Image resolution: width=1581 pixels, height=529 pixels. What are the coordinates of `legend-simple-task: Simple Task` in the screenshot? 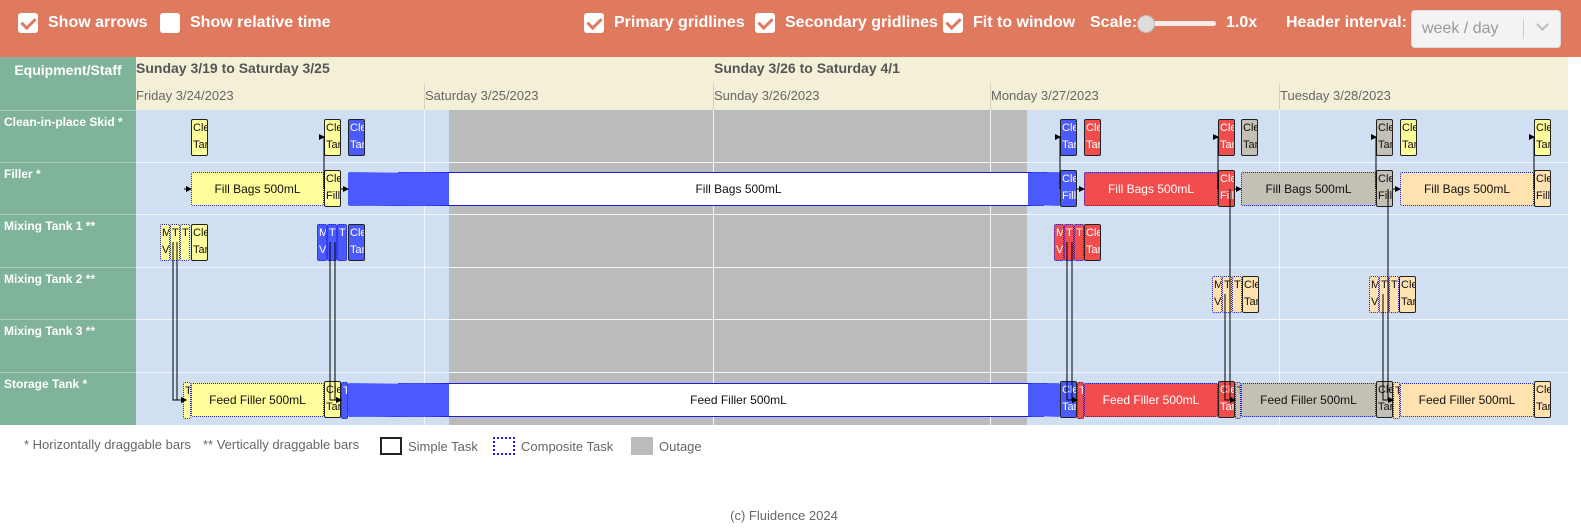 It's located at (429, 446).